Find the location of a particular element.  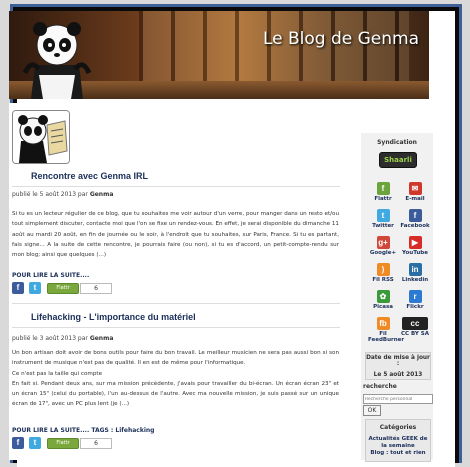

social-link-feedburner: fb Fil FeedBurner is located at coordinates (386, 330).